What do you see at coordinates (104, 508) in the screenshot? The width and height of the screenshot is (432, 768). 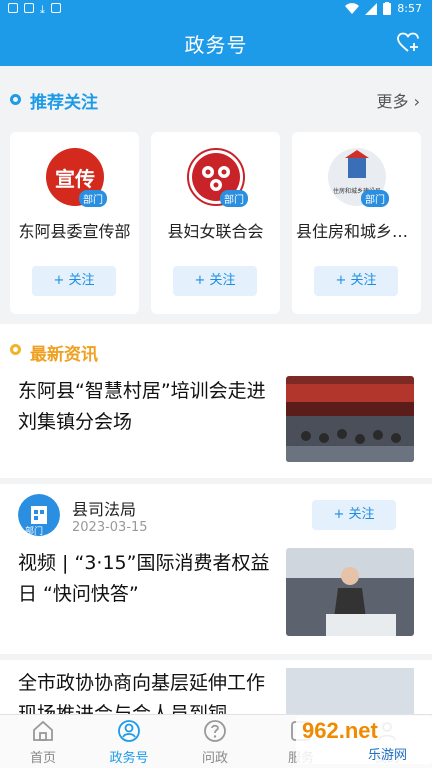 I see `post-author: 县司法局` at bounding box center [104, 508].